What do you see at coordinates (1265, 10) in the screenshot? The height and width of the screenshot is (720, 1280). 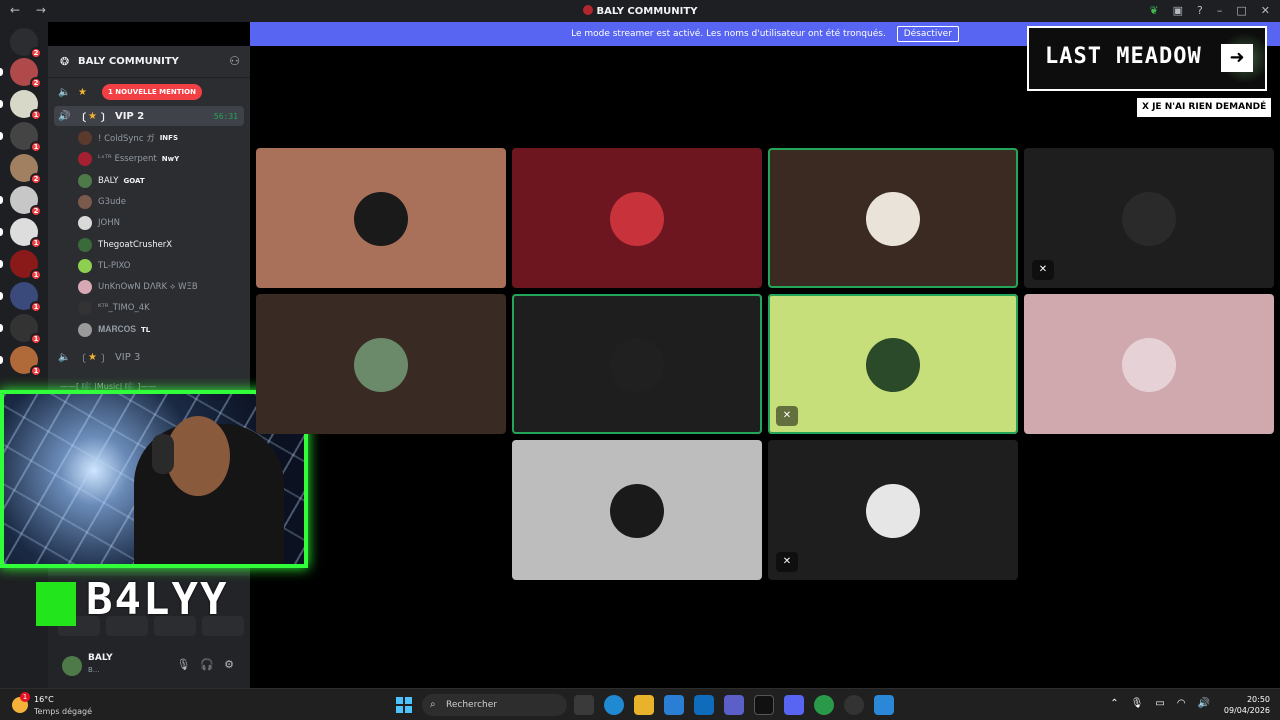 I see `close-icon: ✕` at bounding box center [1265, 10].